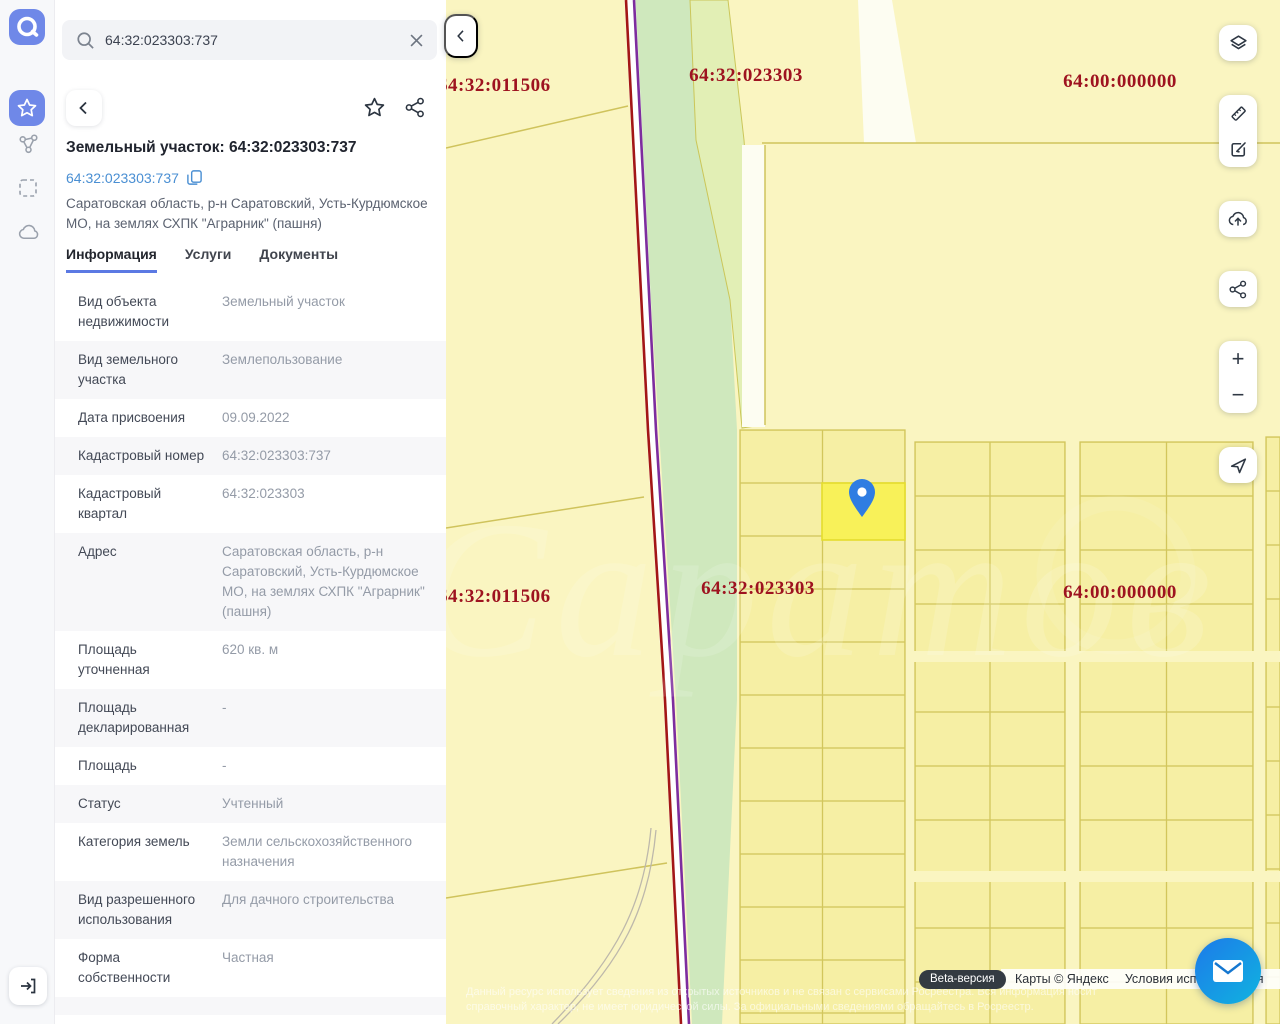  I want to click on share-button, so click(415, 107).